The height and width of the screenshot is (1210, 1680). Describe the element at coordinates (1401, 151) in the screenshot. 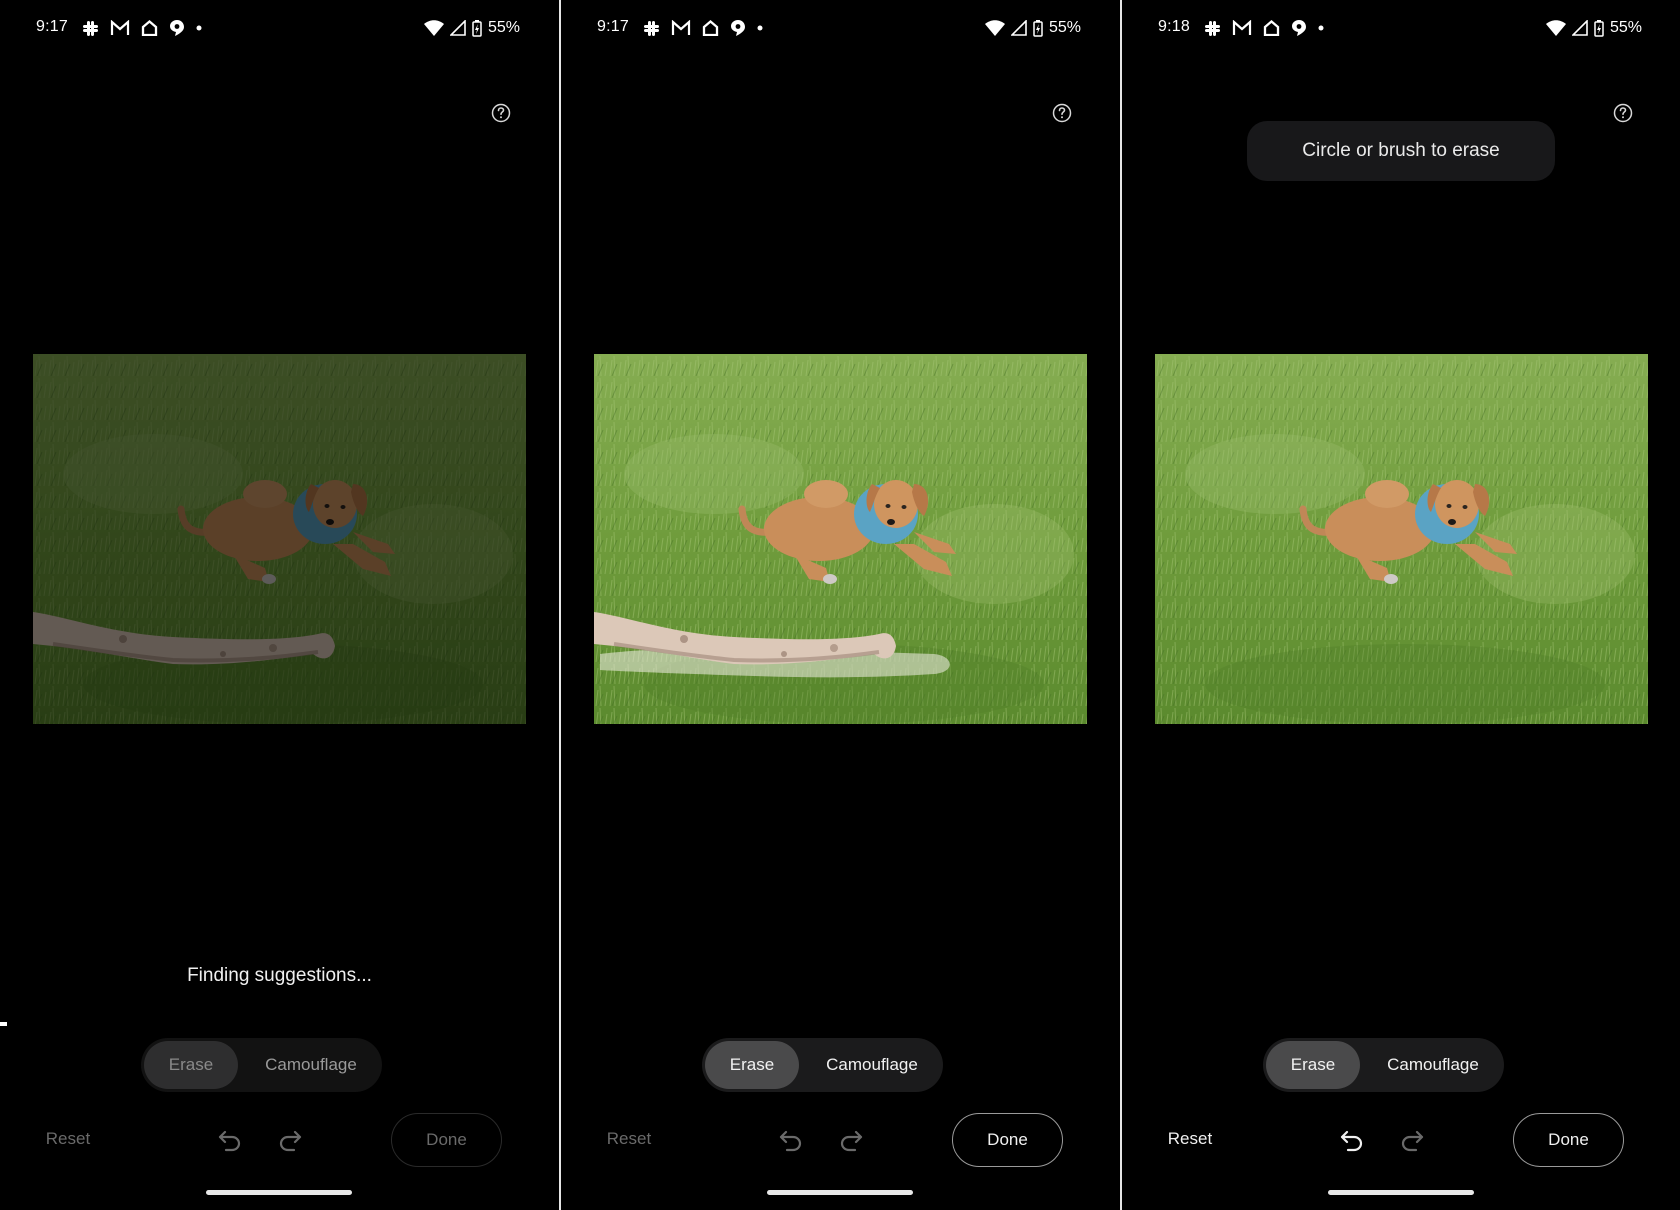

I see `erase-hint-tooltip: Circle or brush to erase` at that location.